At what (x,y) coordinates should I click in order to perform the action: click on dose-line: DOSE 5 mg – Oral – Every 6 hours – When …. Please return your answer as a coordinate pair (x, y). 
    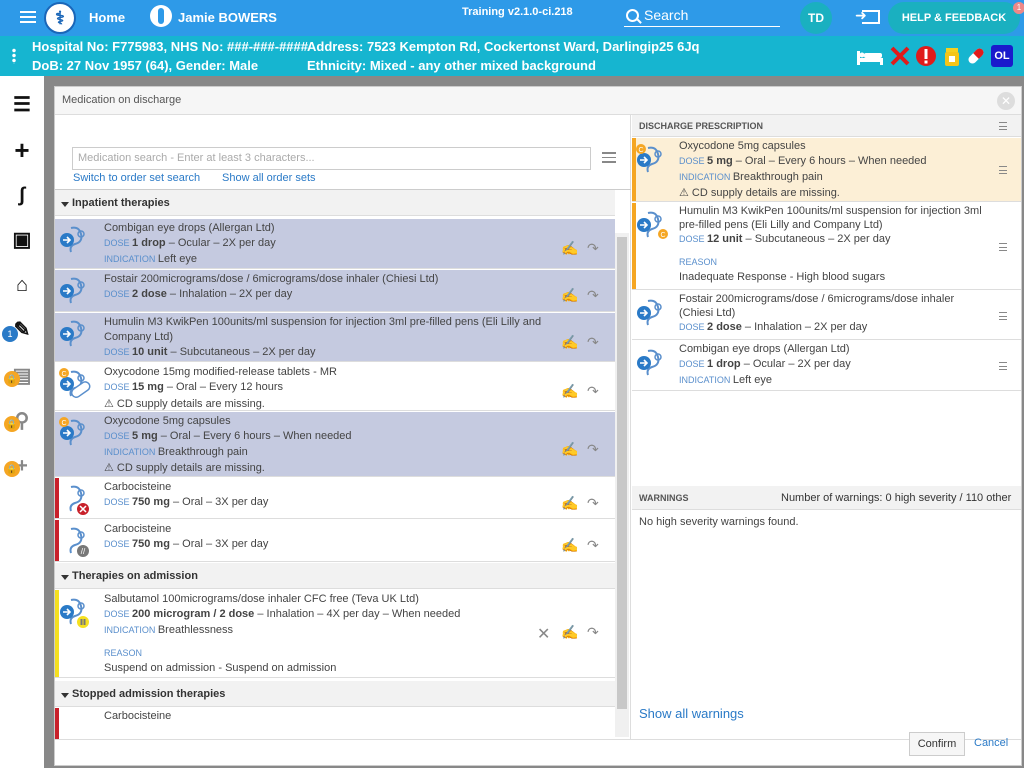
    Looking at the image, I should click on (228, 436).